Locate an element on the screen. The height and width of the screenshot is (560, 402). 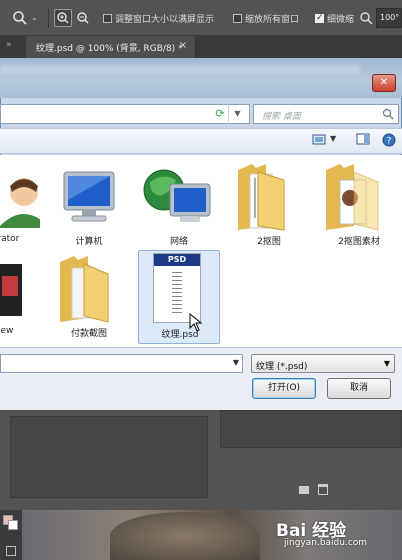
zoom-all-windows-label: 缩放所有窗口 is located at coordinates (272, 20).